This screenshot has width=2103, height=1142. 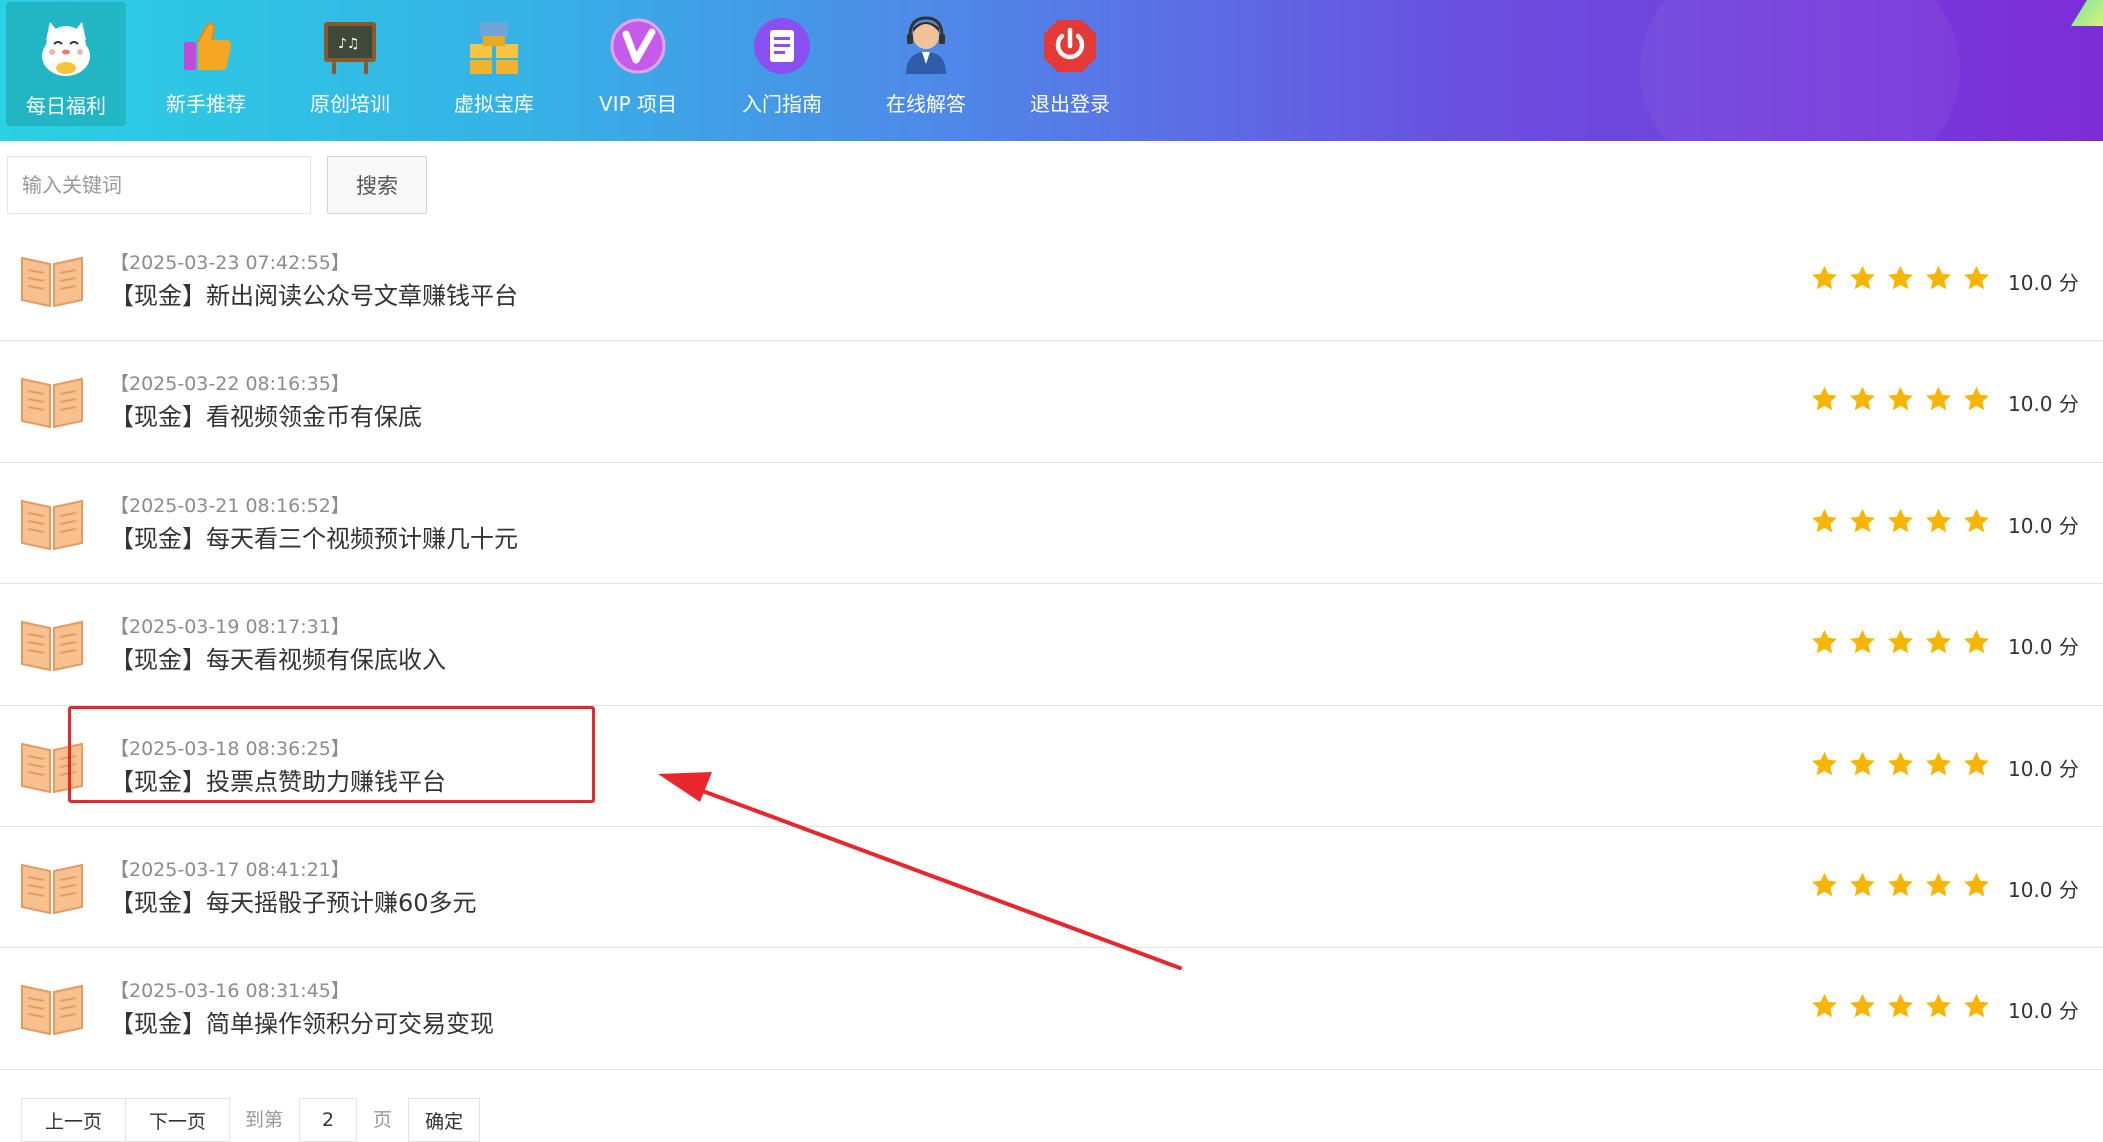 I want to click on nav-label: 新手推荐, so click(x=206, y=104).